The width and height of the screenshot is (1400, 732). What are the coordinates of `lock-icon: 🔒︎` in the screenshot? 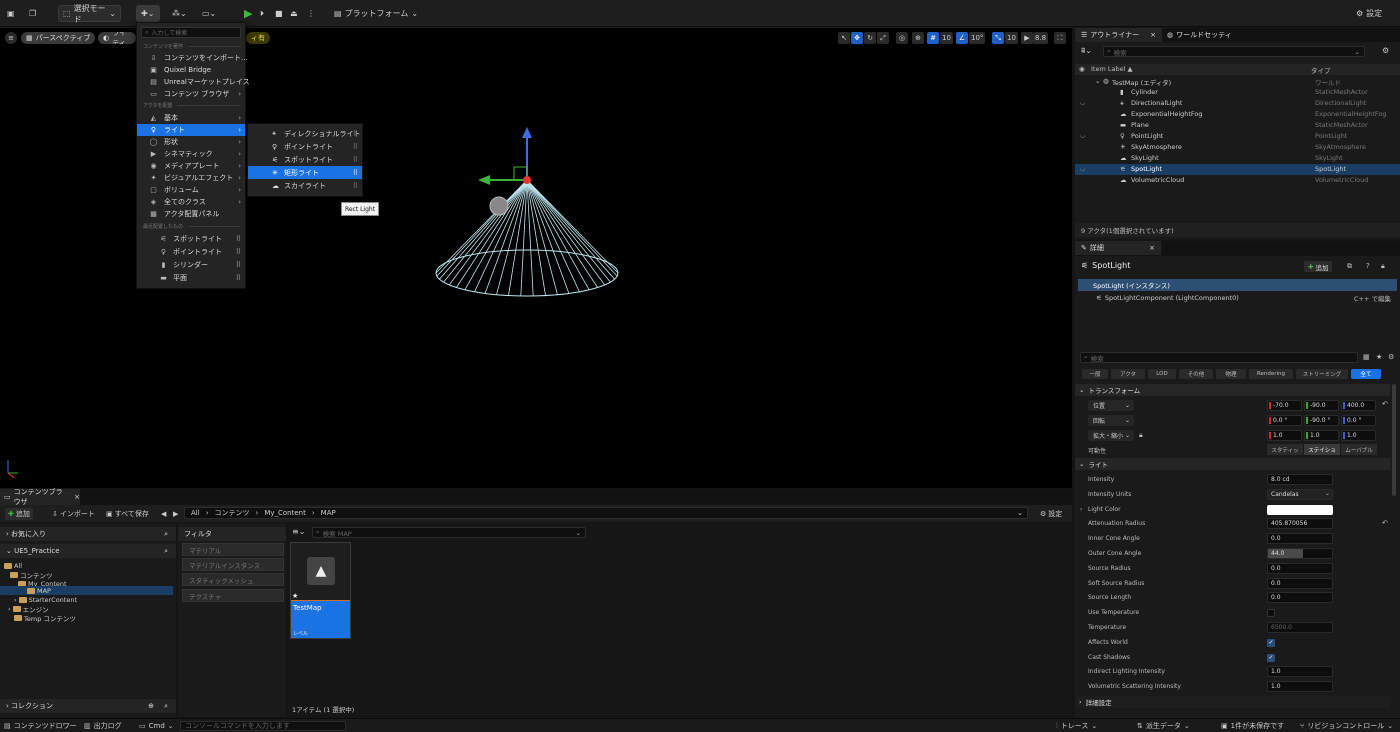 It's located at (1141, 435).